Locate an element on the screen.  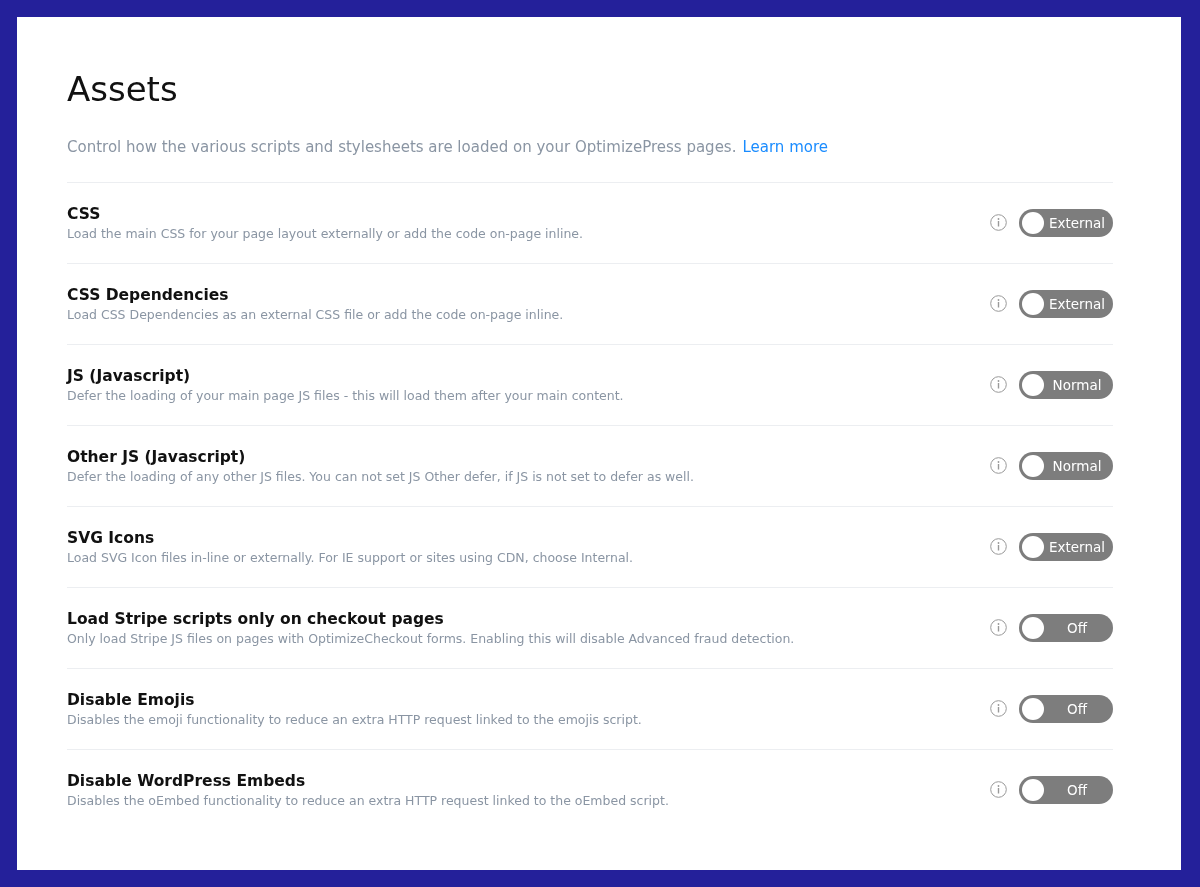
setting-label: CSS is located at coordinates (84, 213).